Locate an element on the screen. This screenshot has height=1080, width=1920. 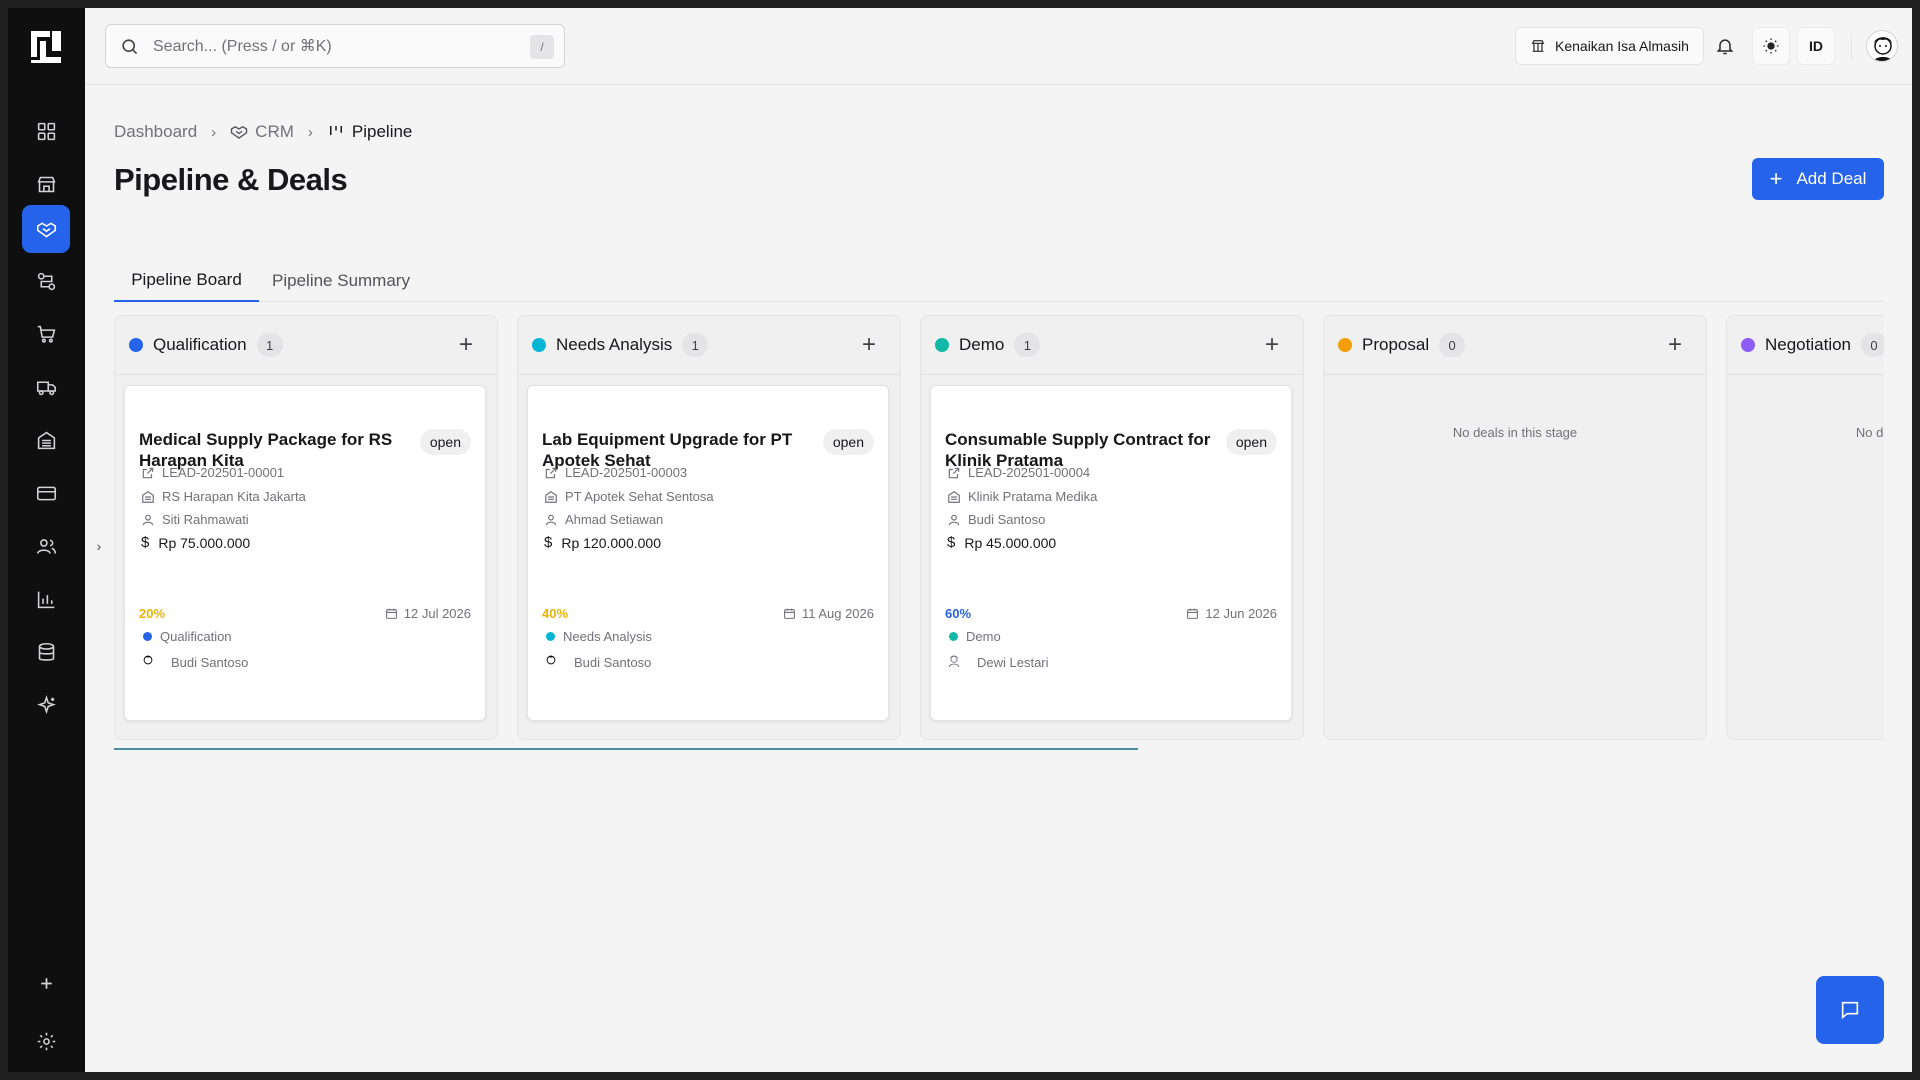
sidebar-item-reports is located at coordinates (46, 599).